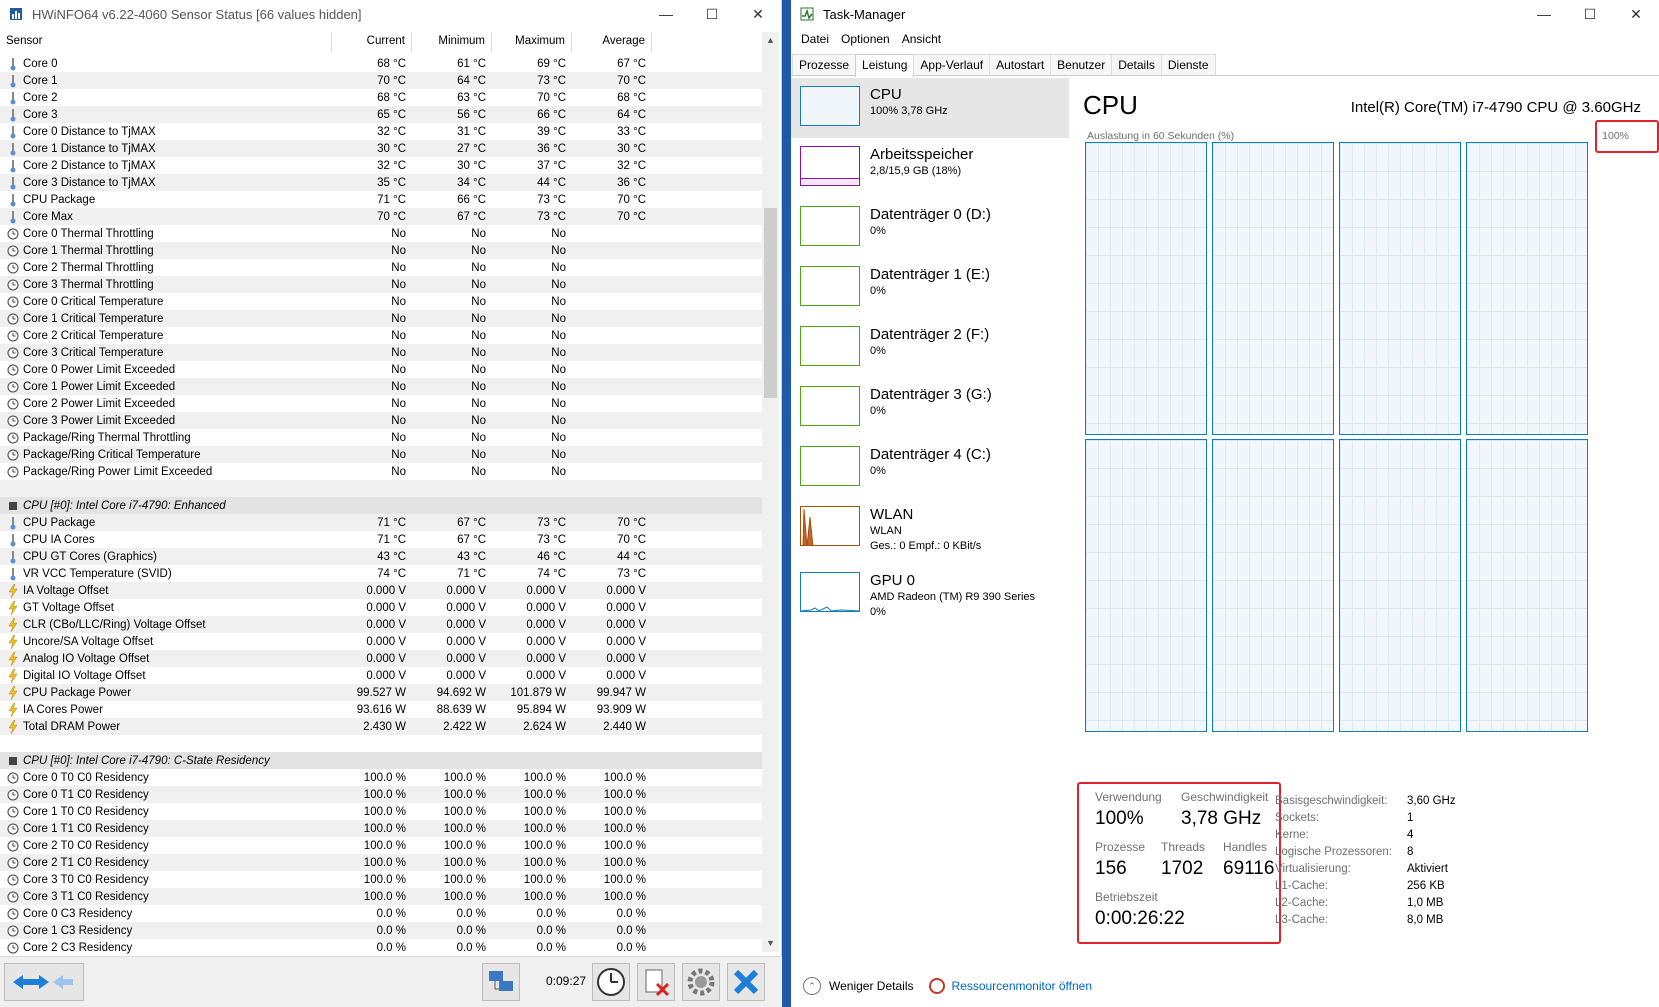  Describe the element at coordinates (381, 352) in the screenshot. I see `sensor-row: Core 3 Critical Temperature No No No` at that location.